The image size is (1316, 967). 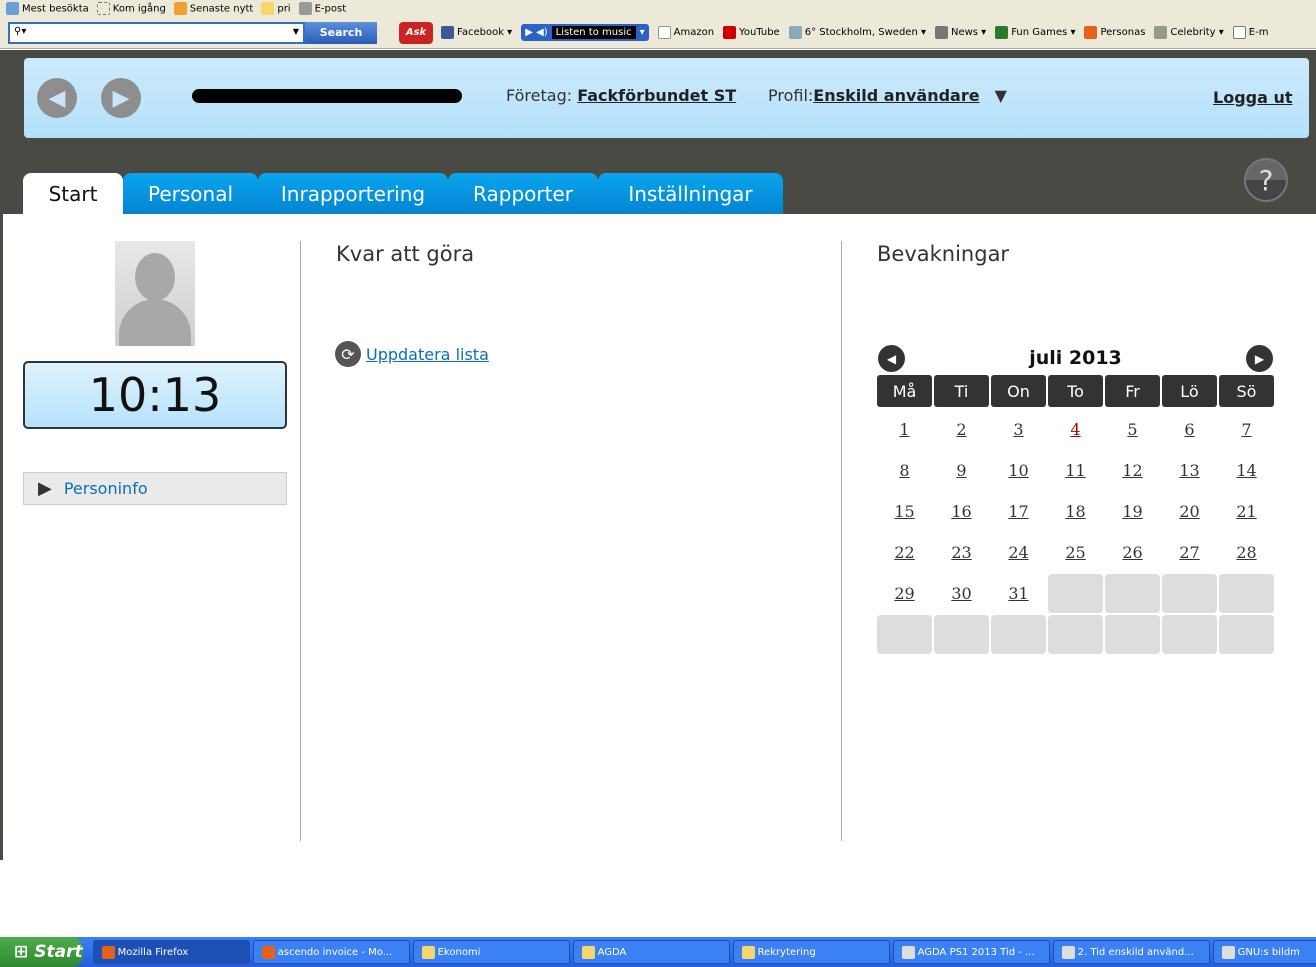 What do you see at coordinates (1018, 511) in the screenshot?
I see `calendar-day: 17` at bounding box center [1018, 511].